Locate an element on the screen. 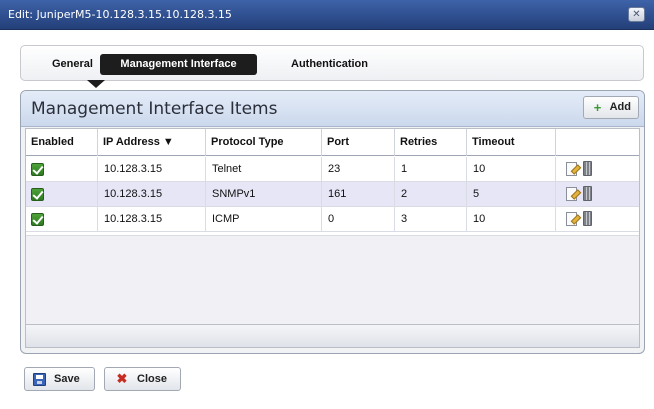 This screenshot has width=654, height=409. tab-authentication: Authentication is located at coordinates (329, 64).